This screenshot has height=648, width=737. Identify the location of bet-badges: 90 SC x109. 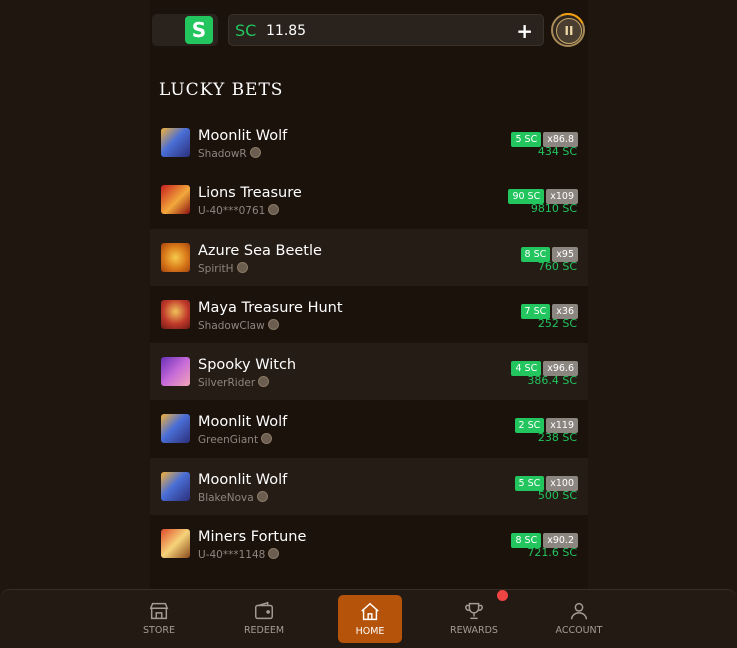
(543, 194).